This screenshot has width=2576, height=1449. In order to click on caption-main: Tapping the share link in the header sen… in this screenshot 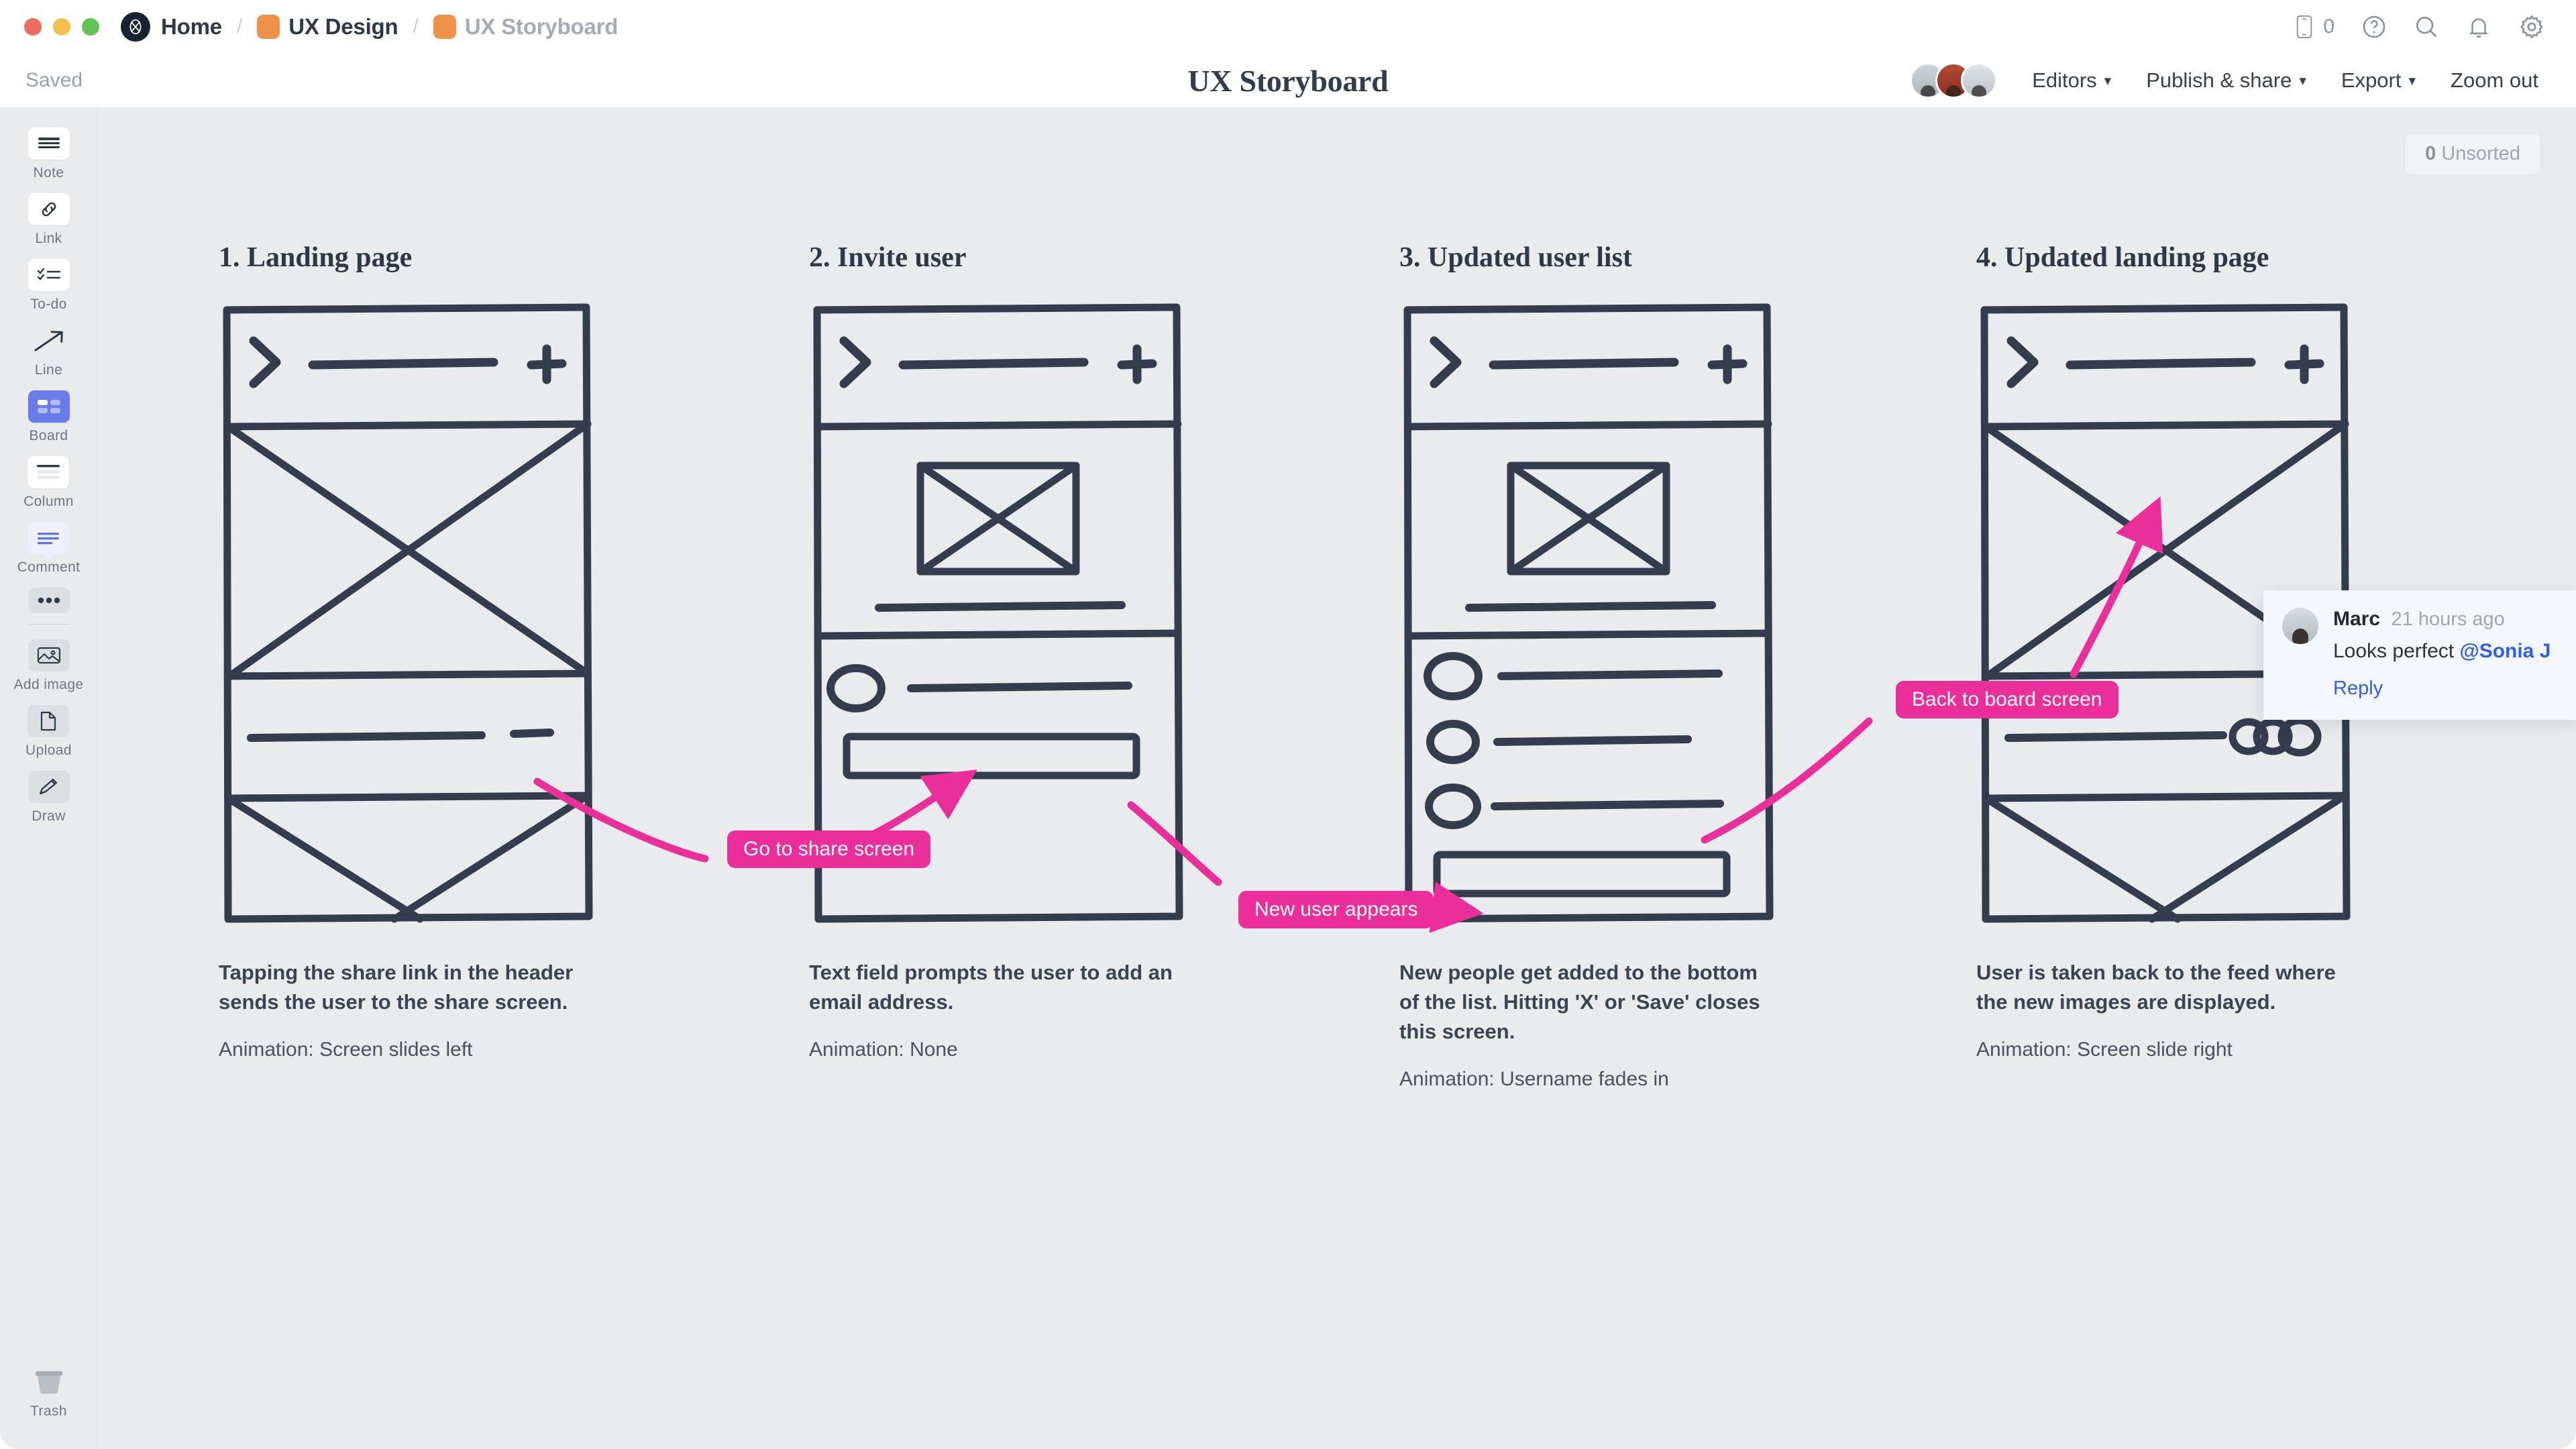, I will do `click(396, 987)`.